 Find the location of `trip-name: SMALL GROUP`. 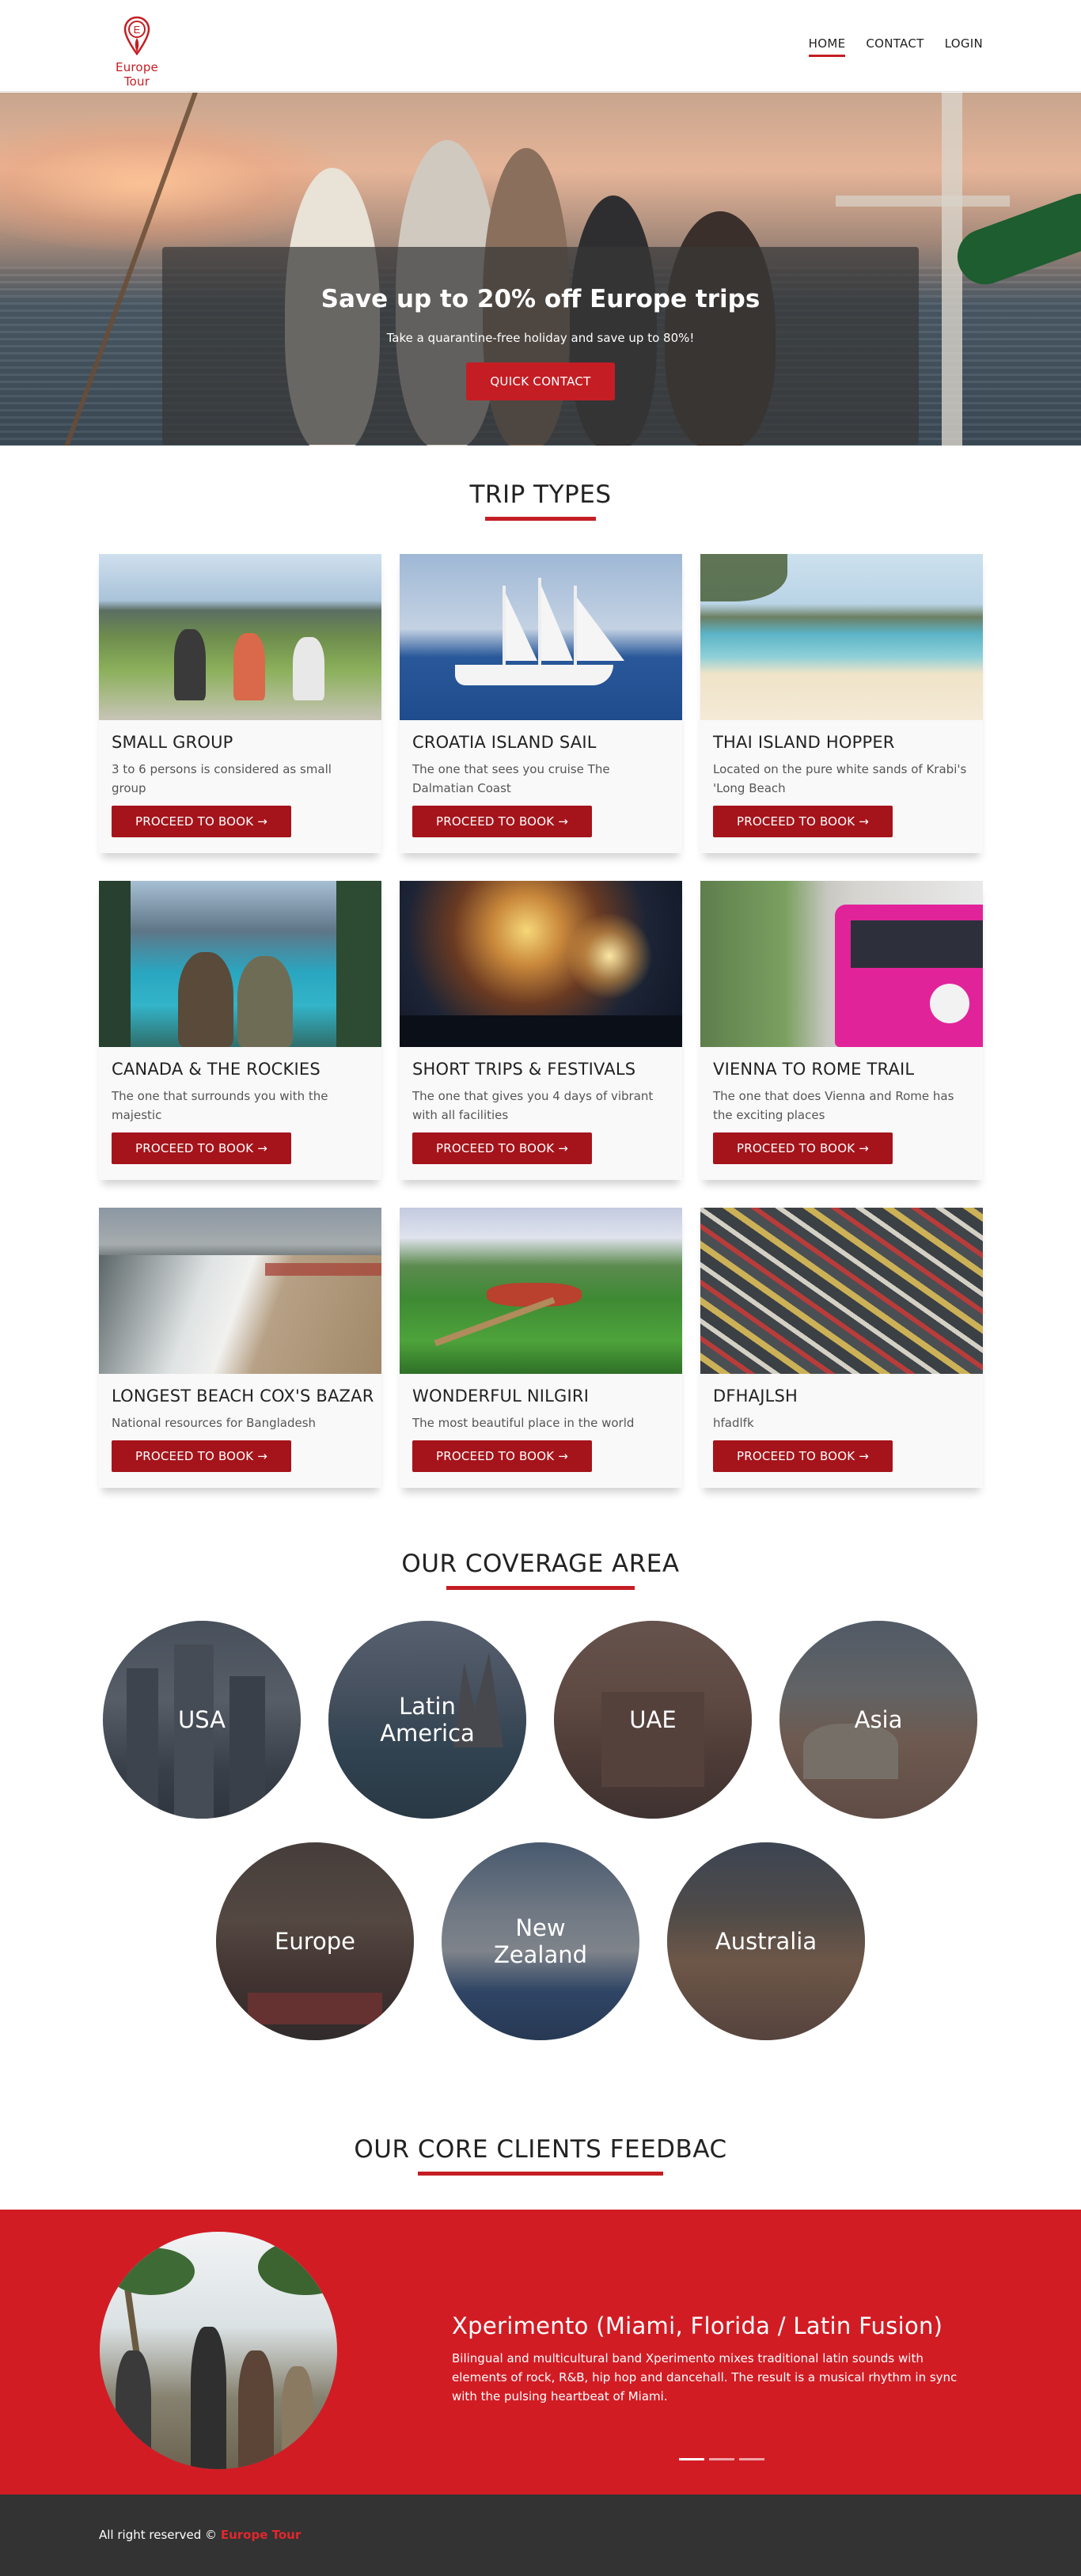

trip-name: SMALL GROUP is located at coordinates (172, 742).